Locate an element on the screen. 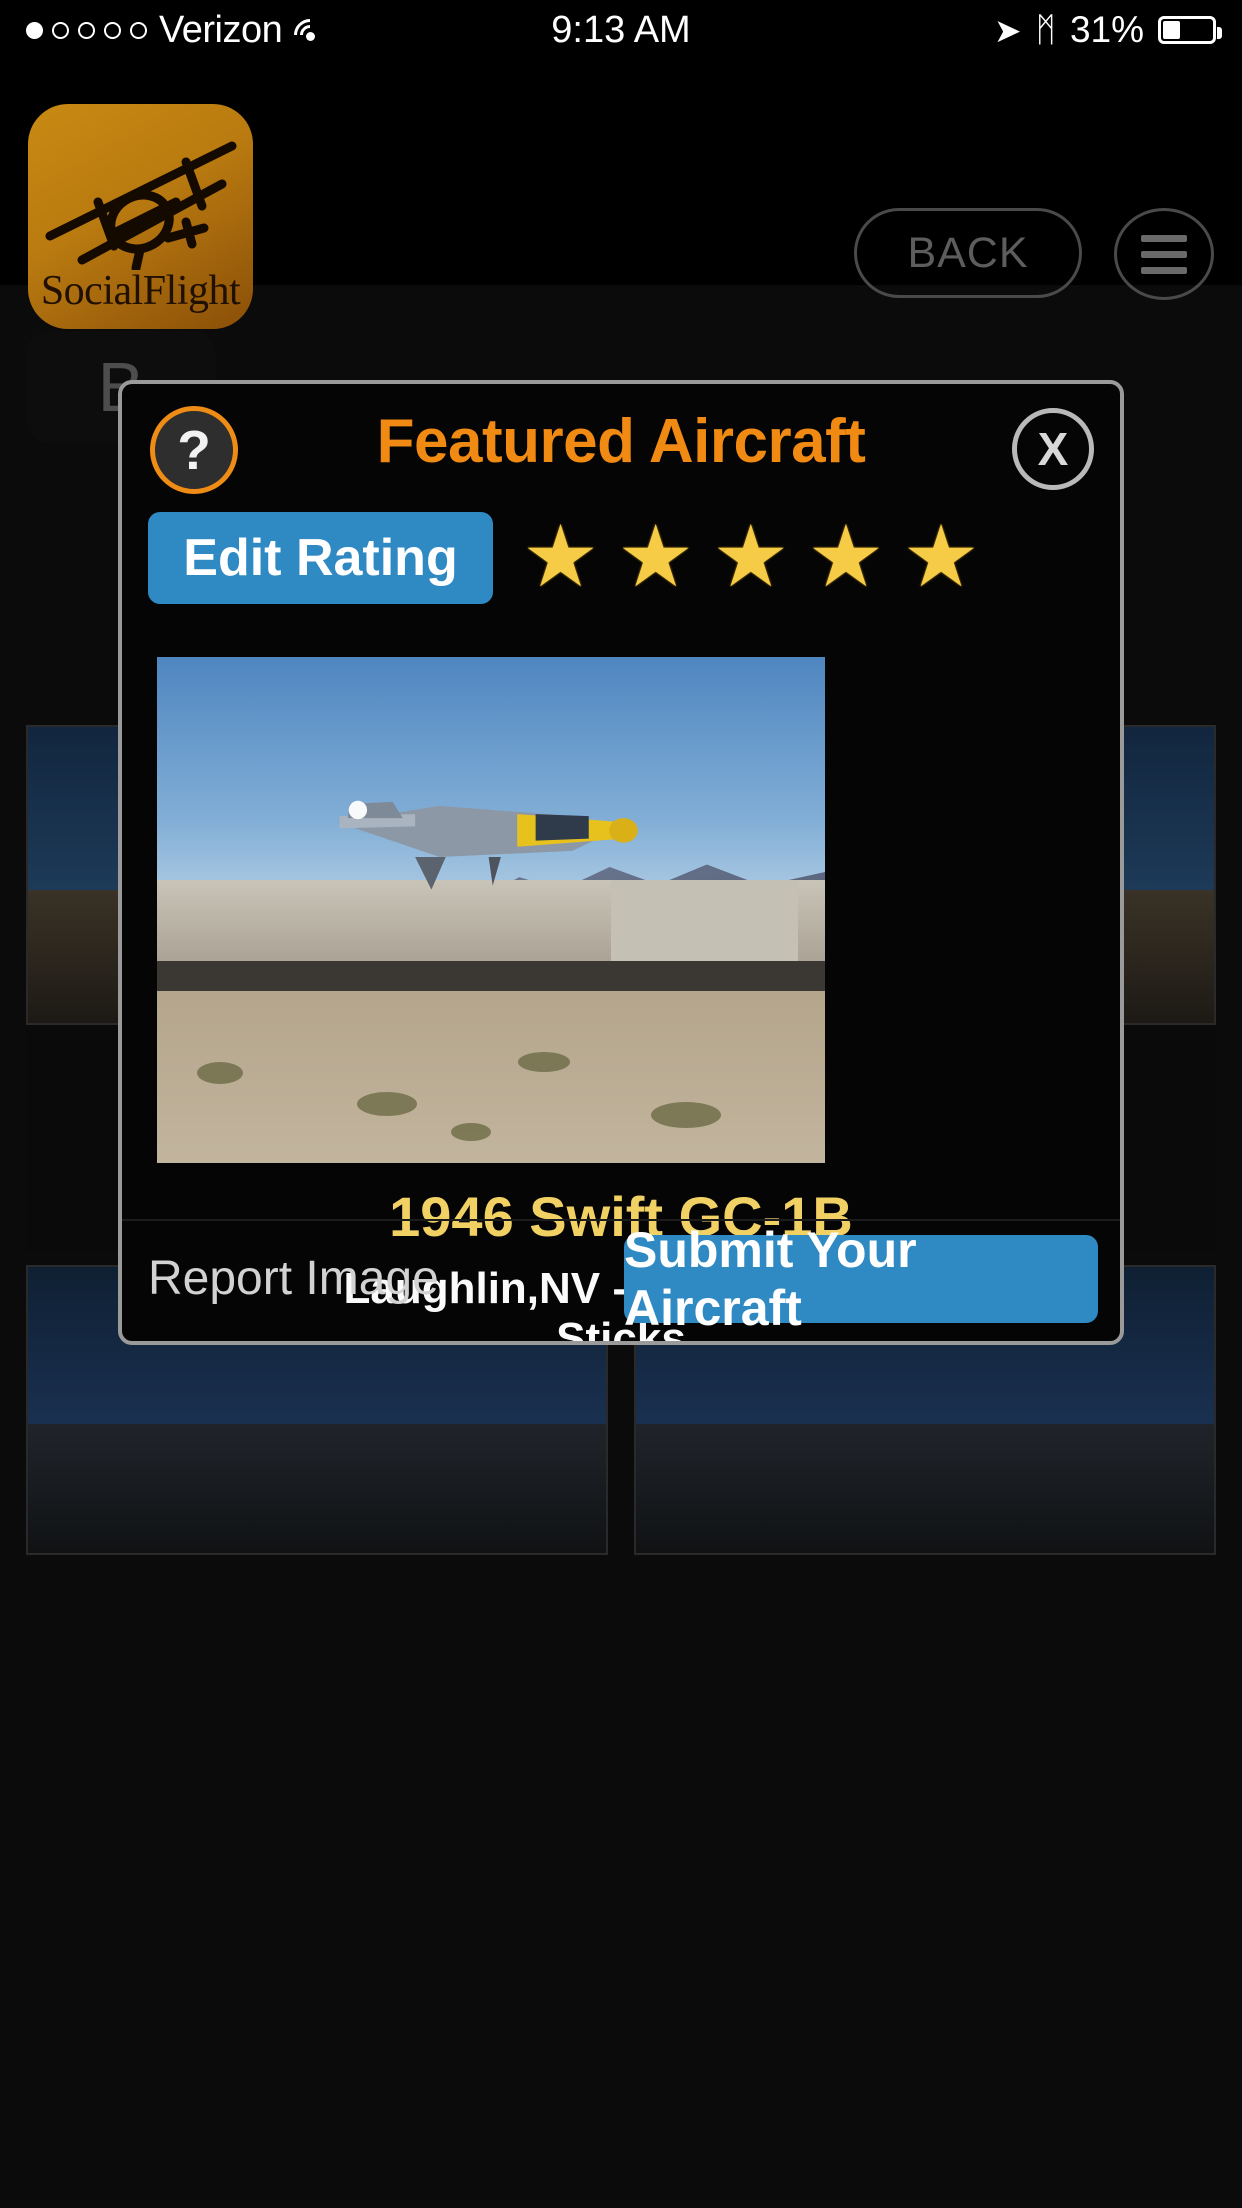 This screenshot has width=1242, height=2208. logo-brand-label: SocialFlight is located at coordinates (140, 291).